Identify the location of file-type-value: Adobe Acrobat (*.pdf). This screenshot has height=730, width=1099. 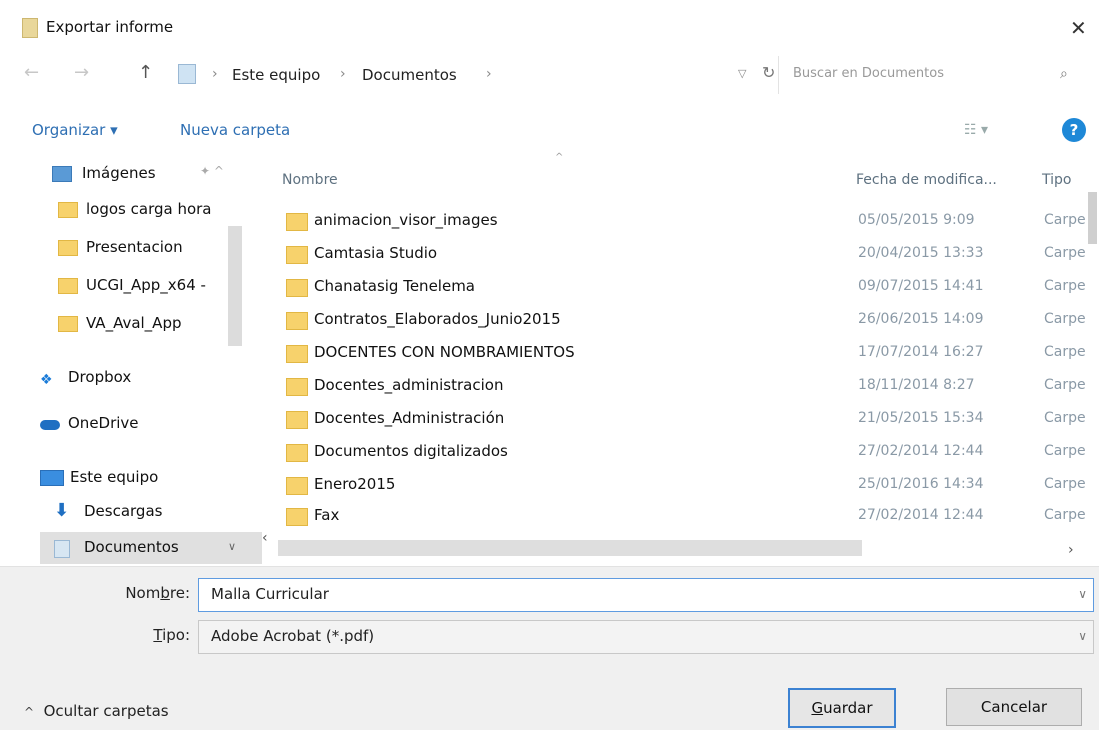
(293, 636).